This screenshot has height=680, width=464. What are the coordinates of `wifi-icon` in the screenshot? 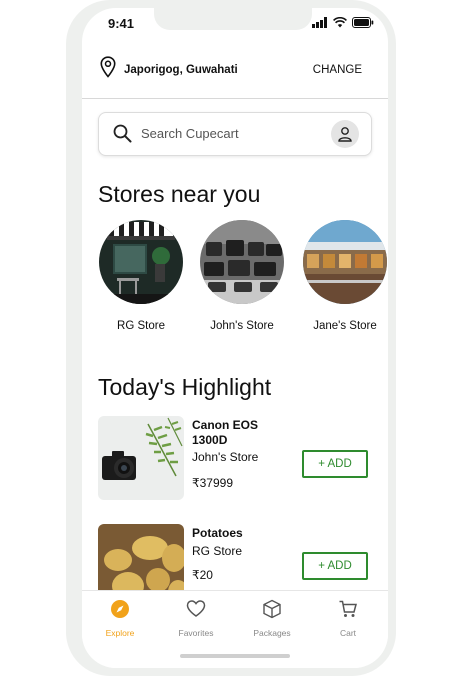 It's located at (340, 22).